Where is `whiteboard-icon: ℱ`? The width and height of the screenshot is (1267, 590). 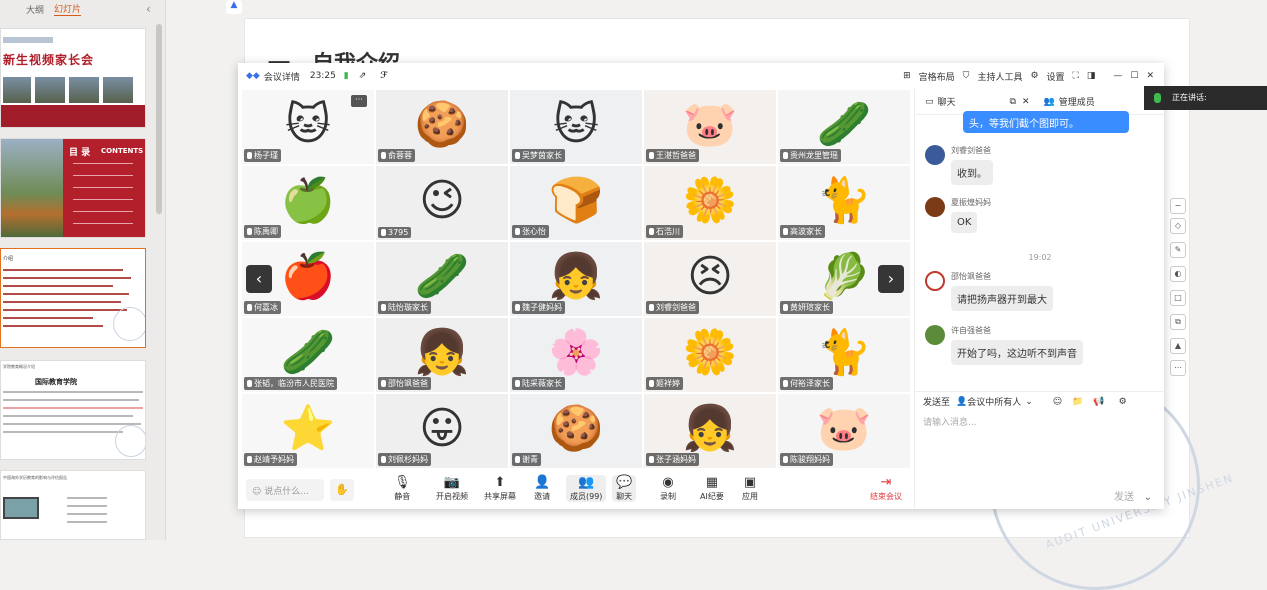 whiteboard-icon: ℱ is located at coordinates (383, 76).